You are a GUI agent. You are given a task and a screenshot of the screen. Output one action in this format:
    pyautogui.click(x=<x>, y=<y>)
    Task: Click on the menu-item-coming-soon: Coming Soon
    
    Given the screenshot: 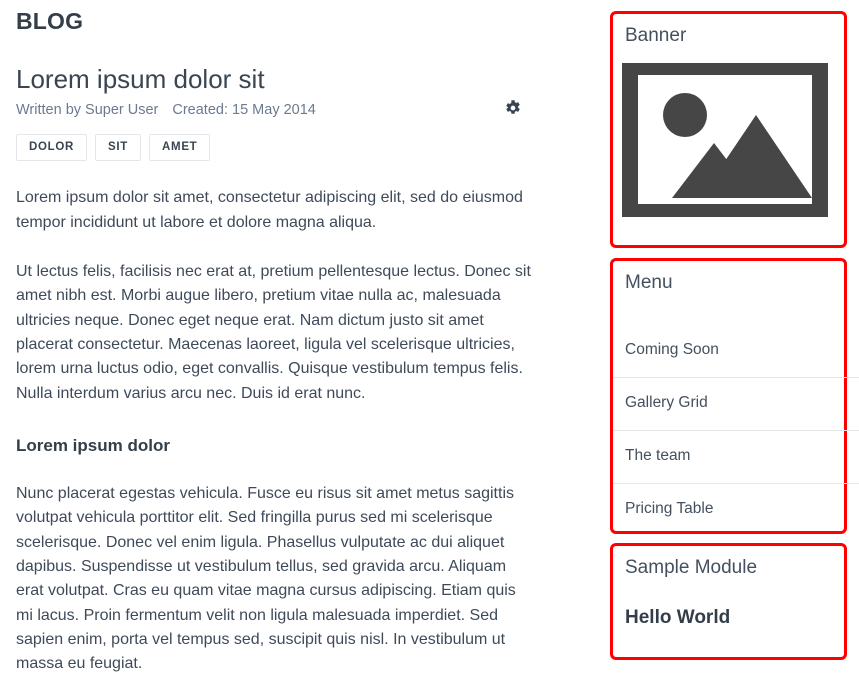 What is the action you would take?
    pyautogui.click(x=728, y=350)
    